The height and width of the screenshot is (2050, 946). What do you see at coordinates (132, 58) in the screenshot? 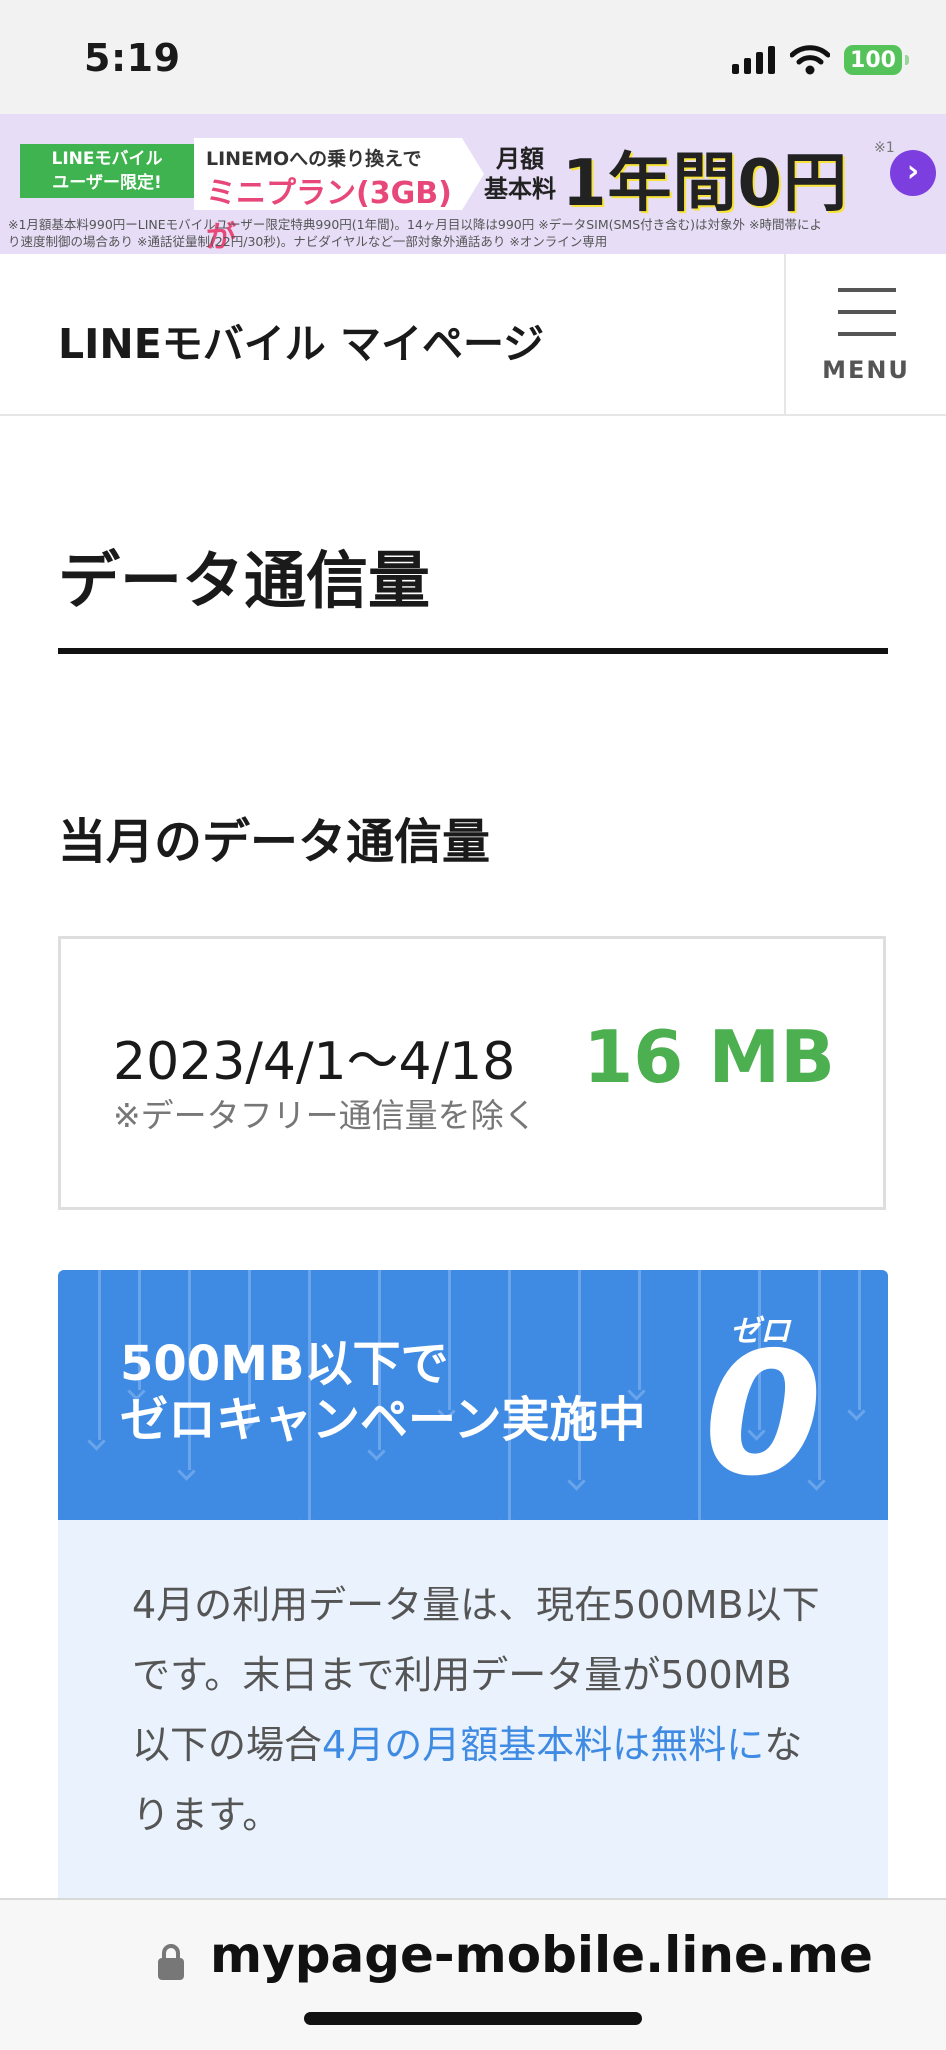
I see `status-time: 5:19` at bounding box center [132, 58].